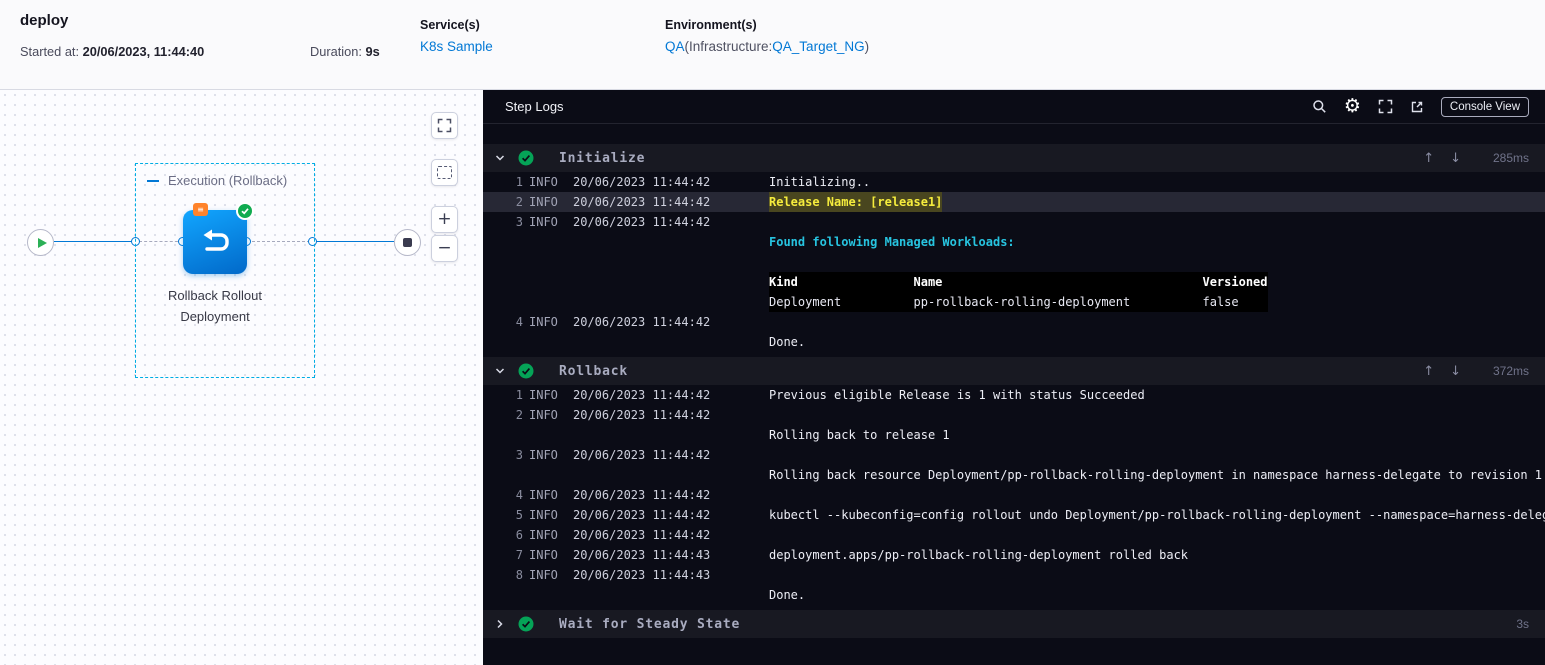 The height and width of the screenshot is (665, 1545). Describe the element at coordinates (519, 455) in the screenshot. I see `log-line-number: 3` at that location.